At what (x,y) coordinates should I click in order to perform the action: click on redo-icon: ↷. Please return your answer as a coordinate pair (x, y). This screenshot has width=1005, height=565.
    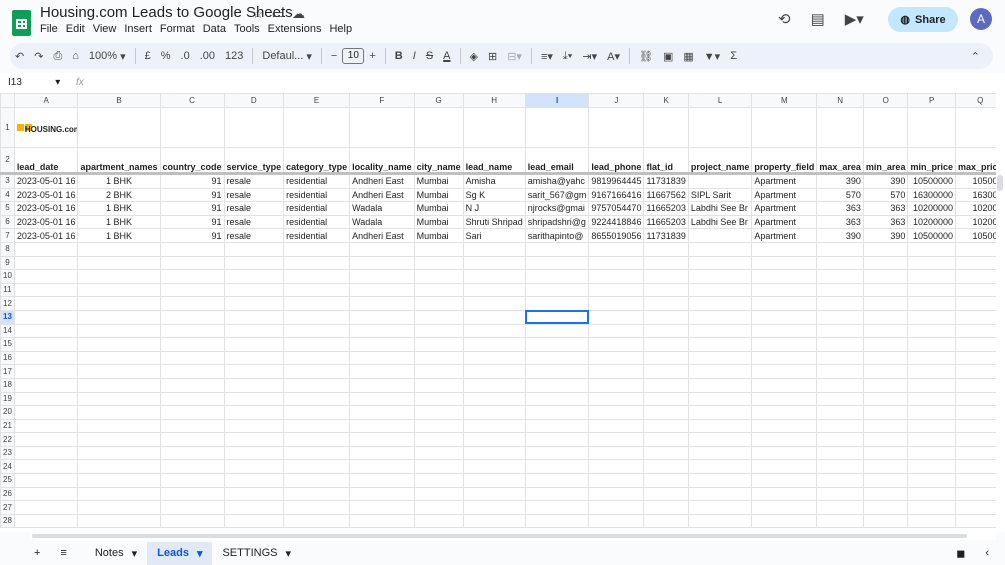
    Looking at the image, I should click on (38, 56).